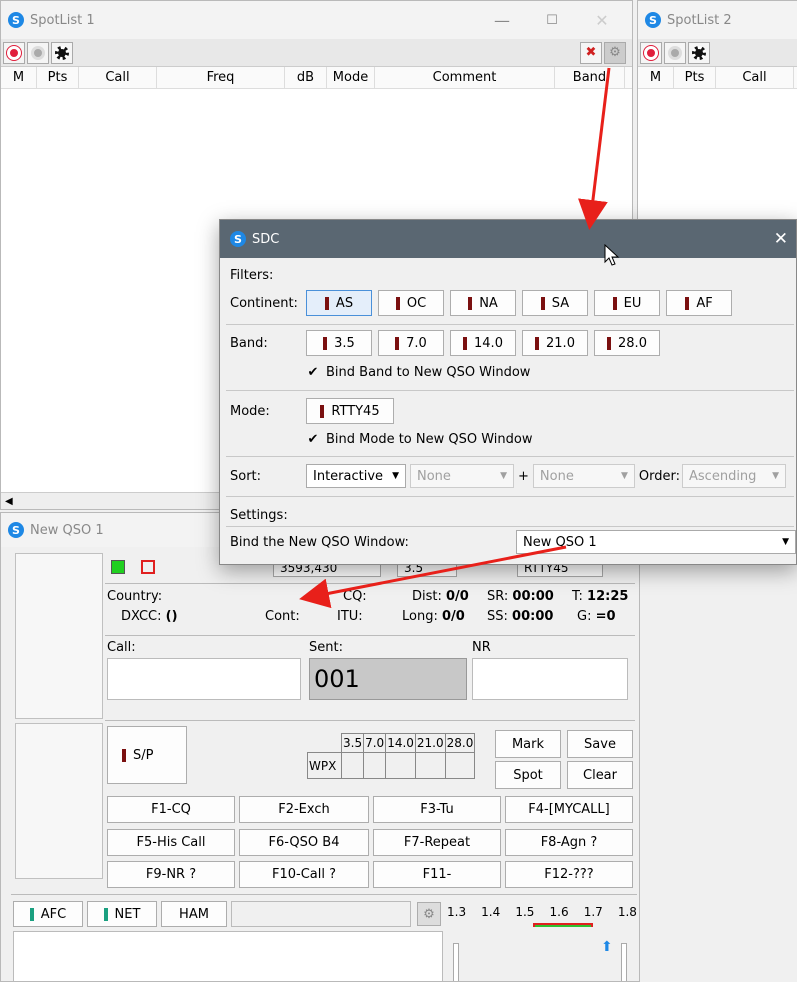 The image size is (797, 982). I want to click on separator, so click(510, 324).